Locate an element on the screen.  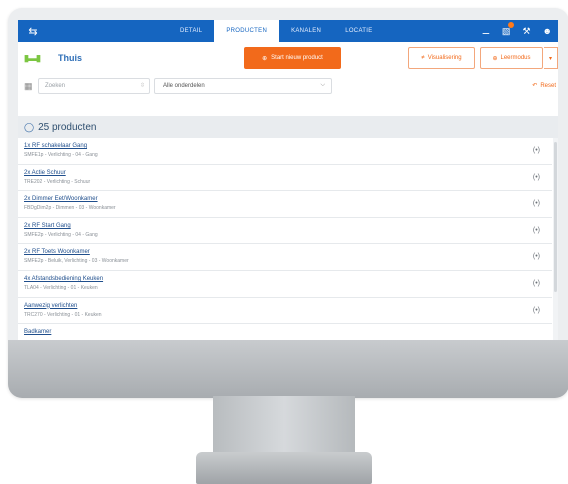
list-item: Badkamer is located at coordinates (285, 332).